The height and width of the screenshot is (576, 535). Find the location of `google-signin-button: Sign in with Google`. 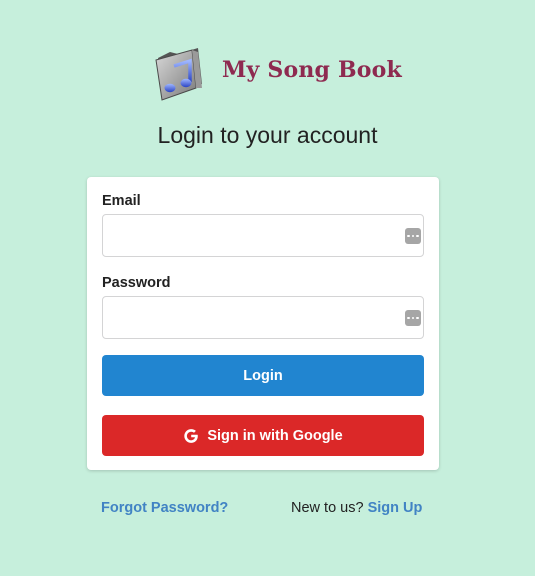

google-signin-button: Sign in with Google is located at coordinates (263, 435).